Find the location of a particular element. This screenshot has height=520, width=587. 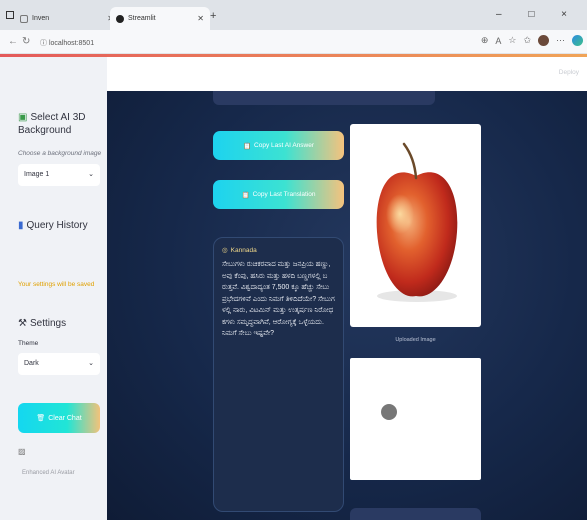

bottom-container is located at coordinates (415, 514).